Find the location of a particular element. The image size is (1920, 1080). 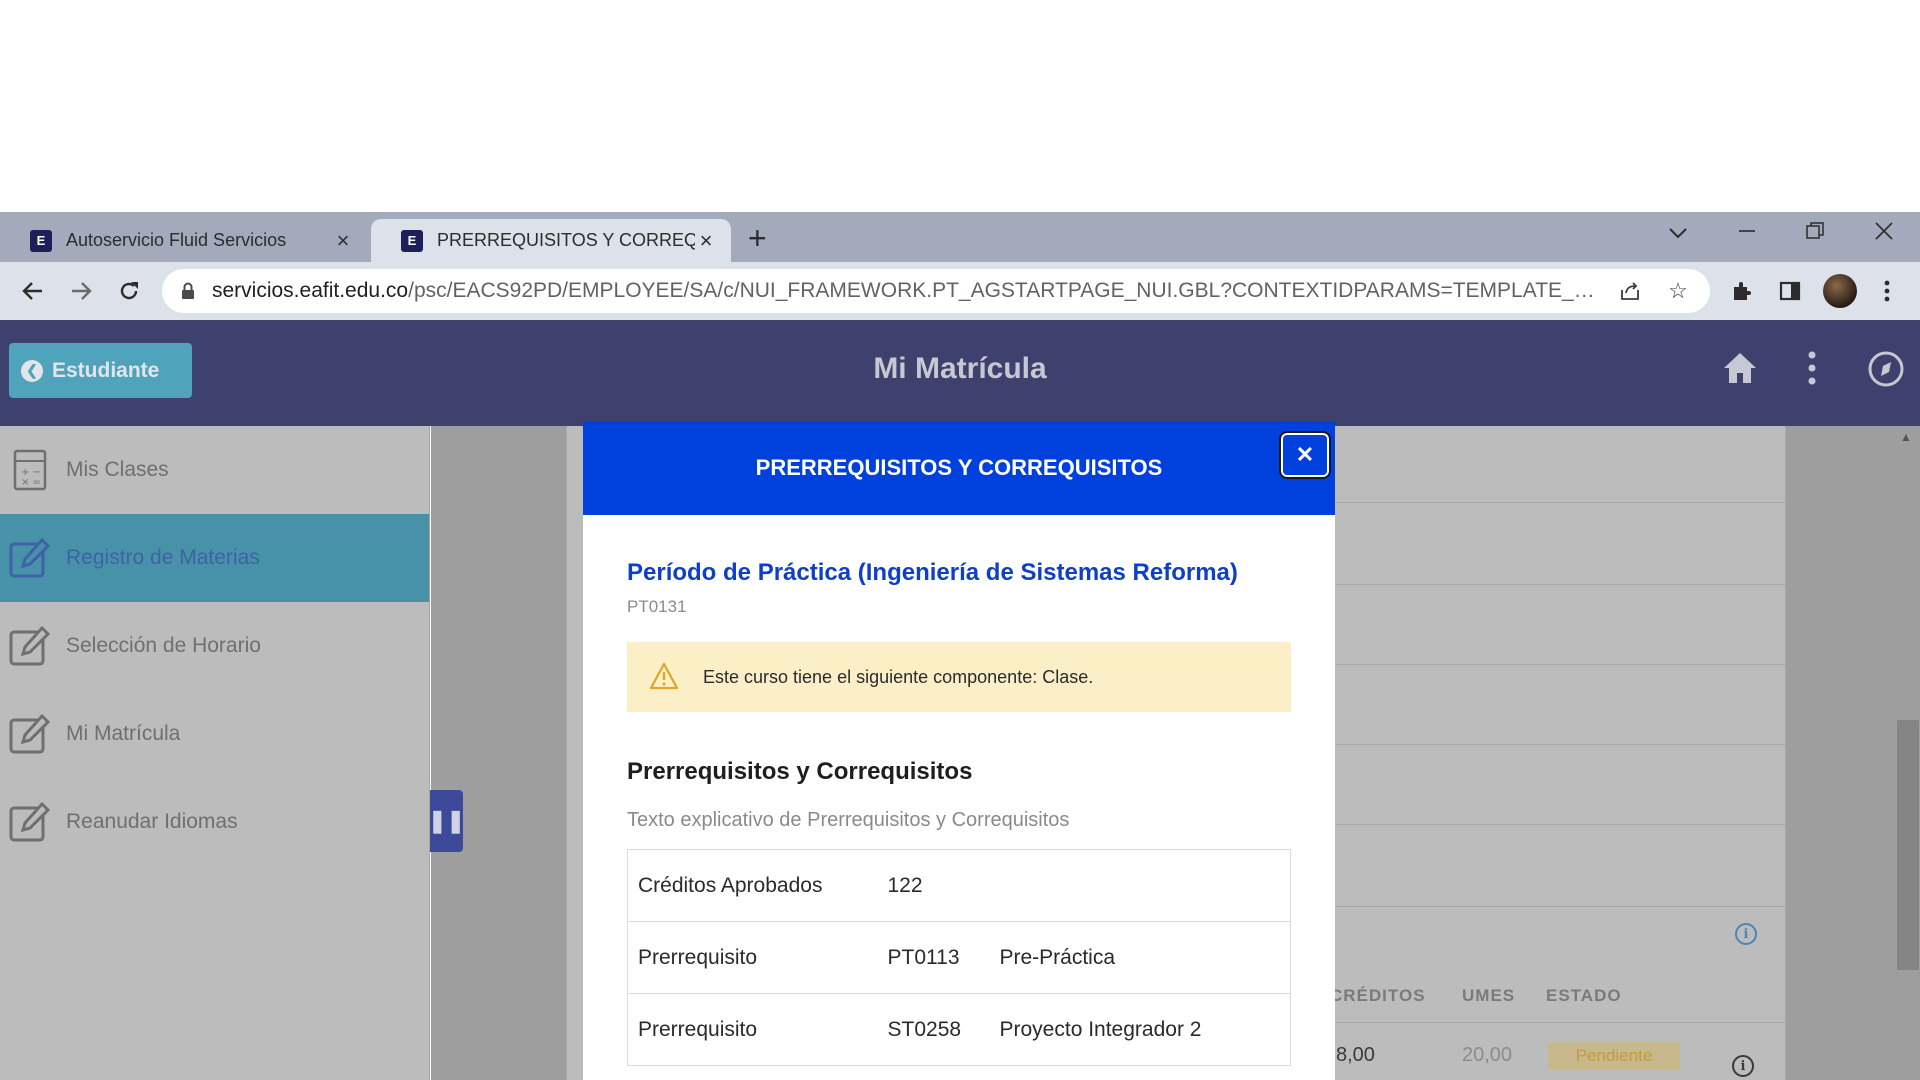

sidebar-item-label: Reanudar Idiomas is located at coordinates (152, 821).